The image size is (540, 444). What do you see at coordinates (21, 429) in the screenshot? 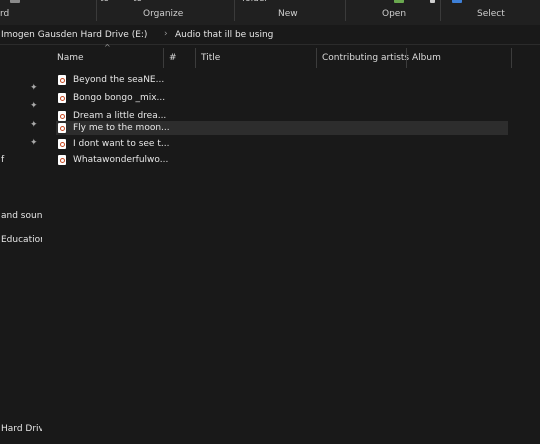
I see `nav-item-hard-drive: Hard Drive` at bounding box center [21, 429].